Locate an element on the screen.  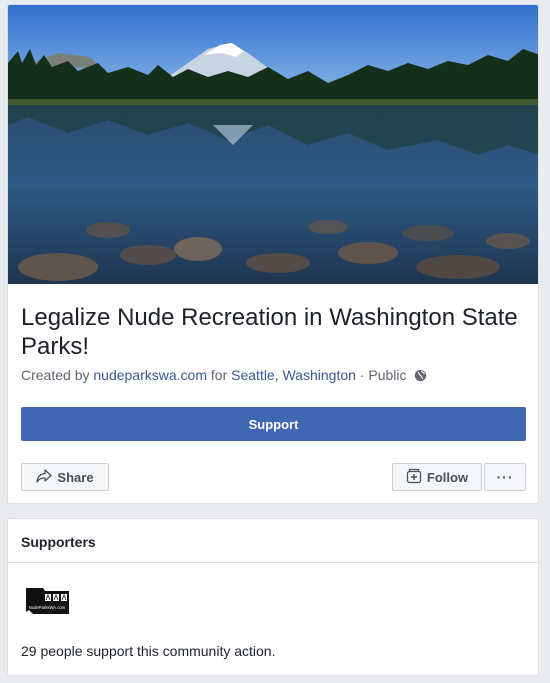
more-options-button: ··· is located at coordinates (505, 477).